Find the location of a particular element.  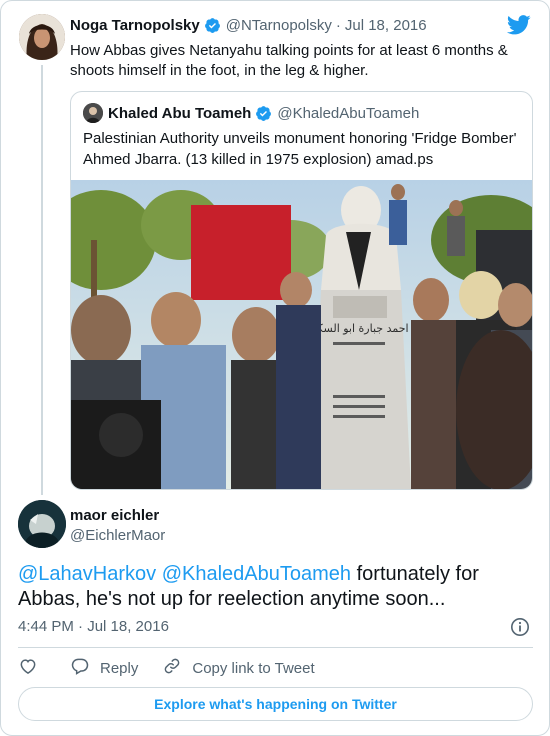

copy-link-button: Copy link to Tweet is located at coordinates (238, 668).